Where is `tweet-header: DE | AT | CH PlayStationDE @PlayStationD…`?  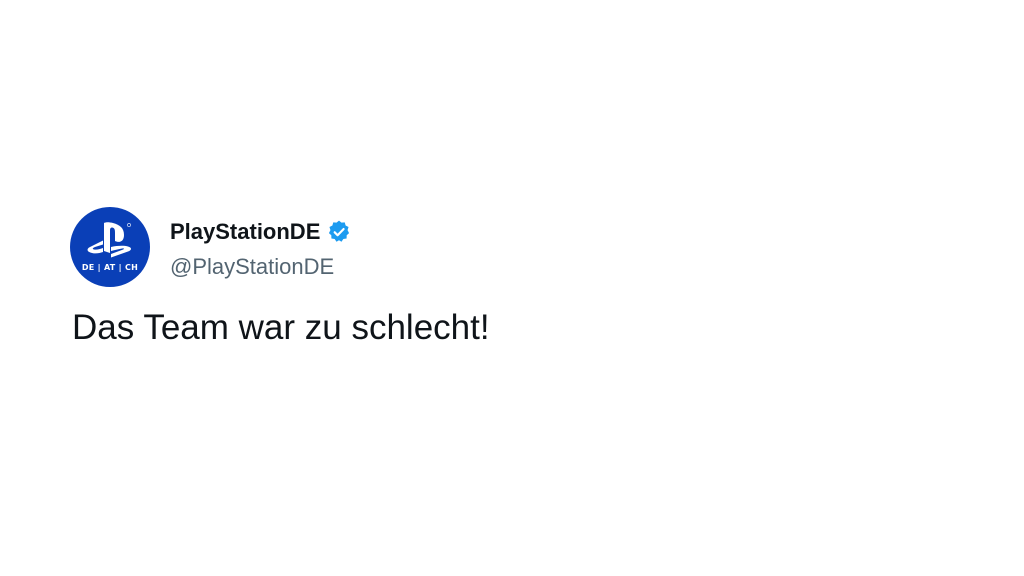
tweet-header: DE | AT | CH PlayStationDE @PlayStationD… is located at coordinates (211, 247).